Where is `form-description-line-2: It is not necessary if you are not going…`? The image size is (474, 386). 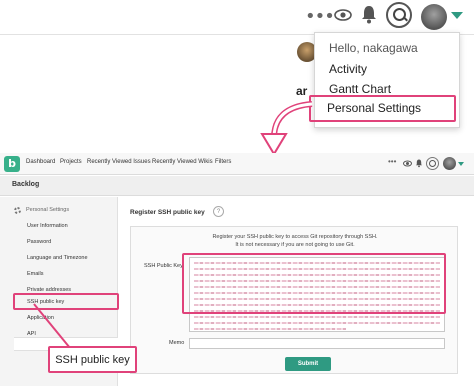
form-description-line-2: It is not necessary if you are not going… is located at coordinates (295, 245).